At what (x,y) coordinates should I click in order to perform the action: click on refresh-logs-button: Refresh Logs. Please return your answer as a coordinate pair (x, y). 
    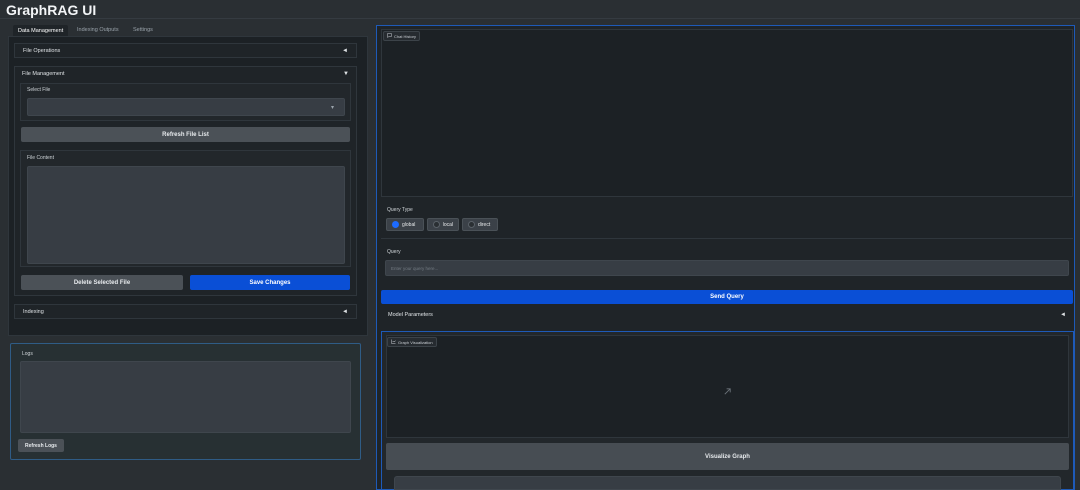
    Looking at the image, I should click on (41, 445).